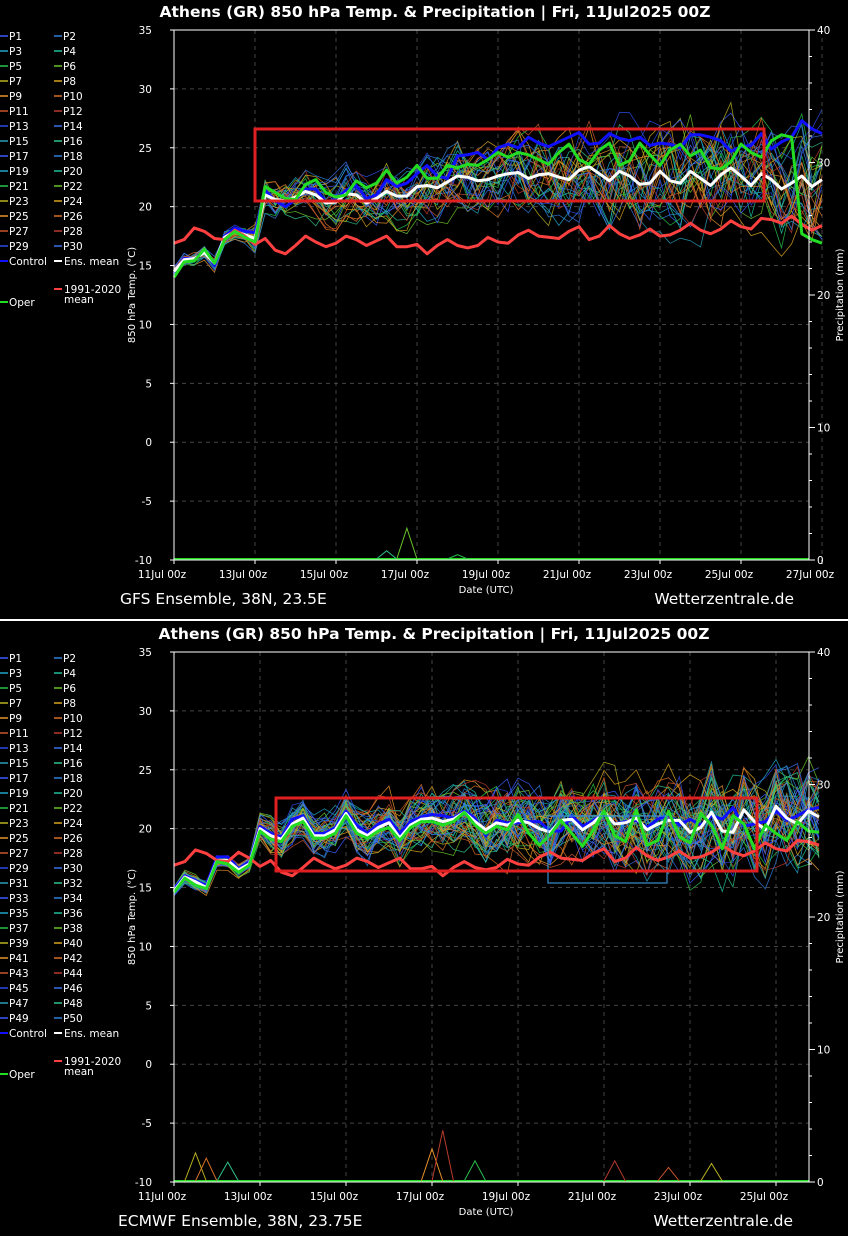 The height and width of the screenshot is (1236, 848). Describe the element at coordinates (73, 929) in the screenshot. I see `legend-entry: P38` at that location.